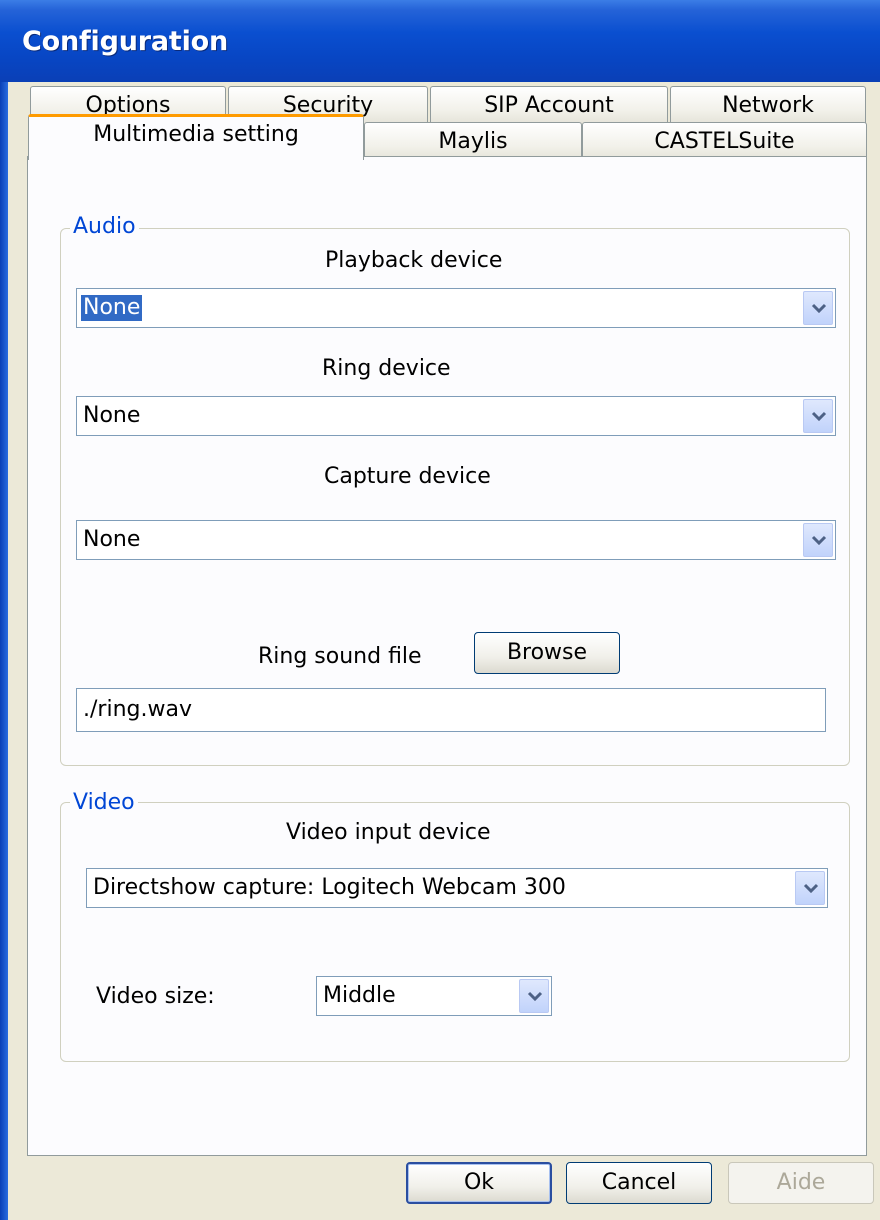  What do you see at coordinates (359, 995) in the screenshot?
I see `video-size-value: Middle` at bounding box center [359, 995].